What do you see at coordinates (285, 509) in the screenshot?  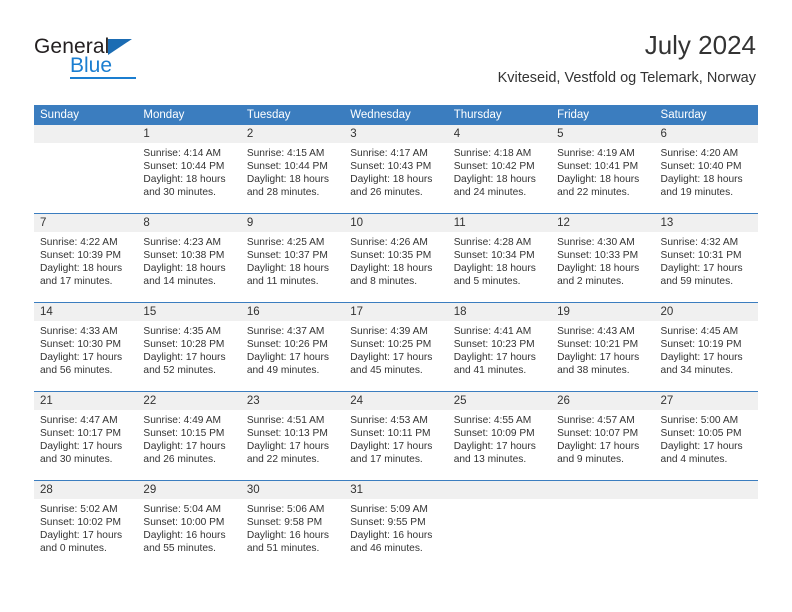 I see `sunrise-text: Sunrise: 5:06 AM` at bounding box center [285, 509].